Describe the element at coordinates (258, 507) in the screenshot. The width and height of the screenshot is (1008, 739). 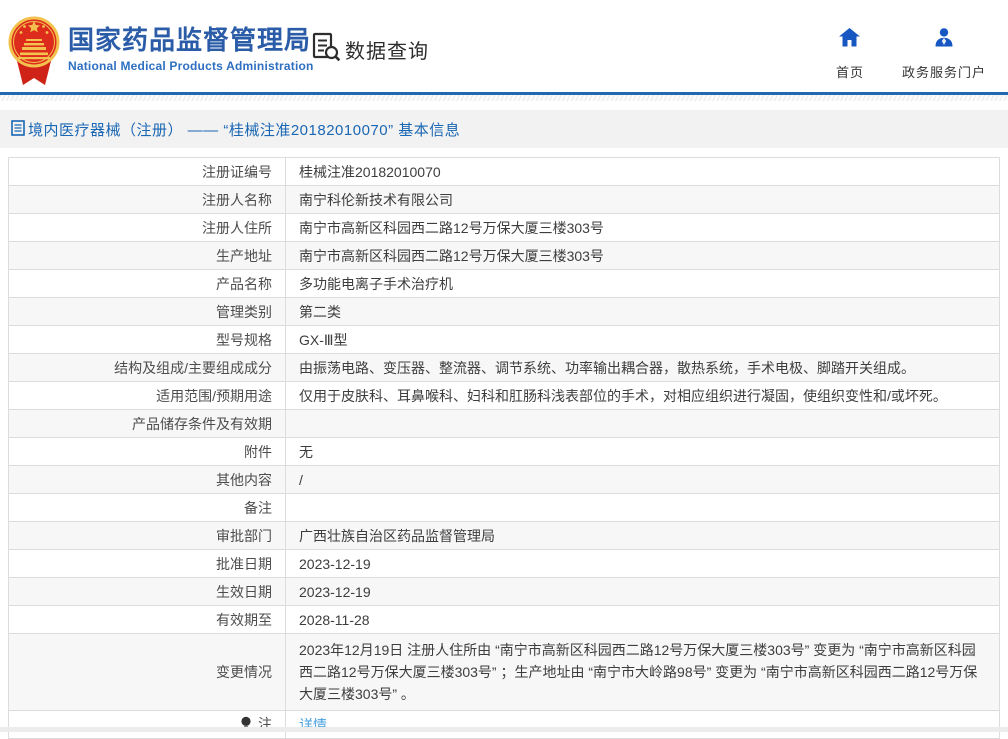
I see `row-label-text: 备注` at that location.